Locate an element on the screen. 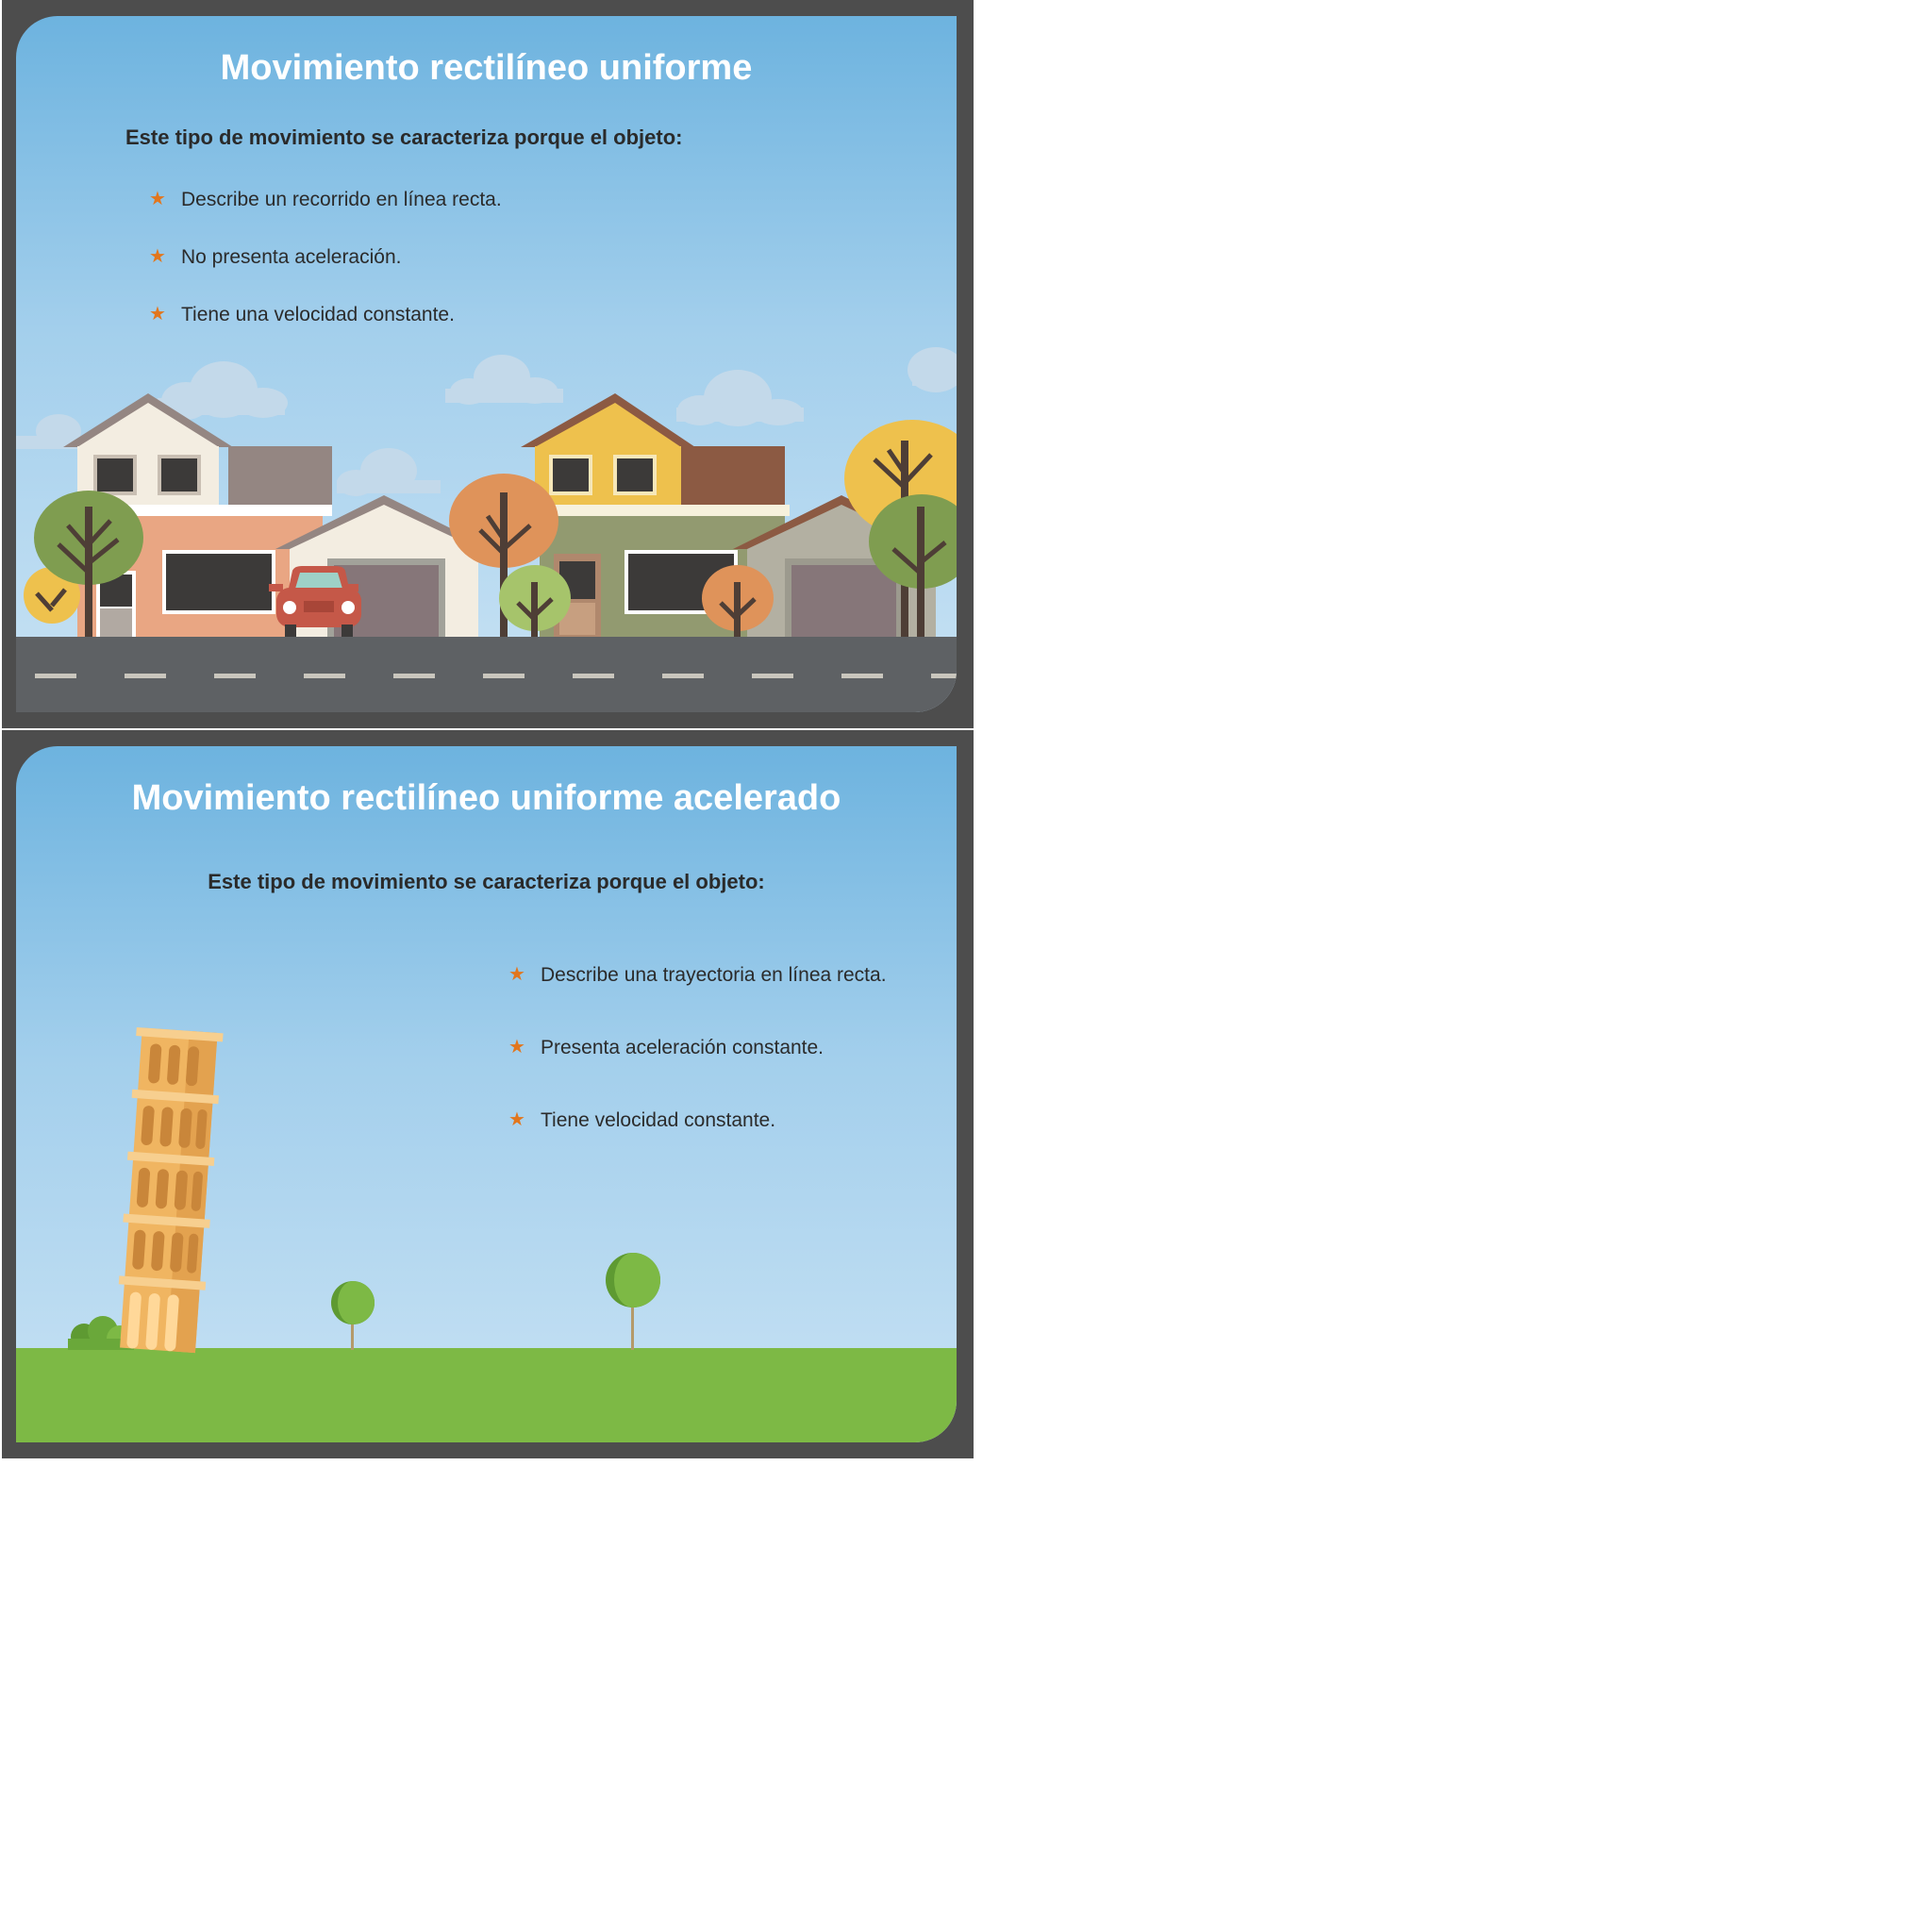  bullet-text: No presenta aceleración. is located at coordinates (291, 257).